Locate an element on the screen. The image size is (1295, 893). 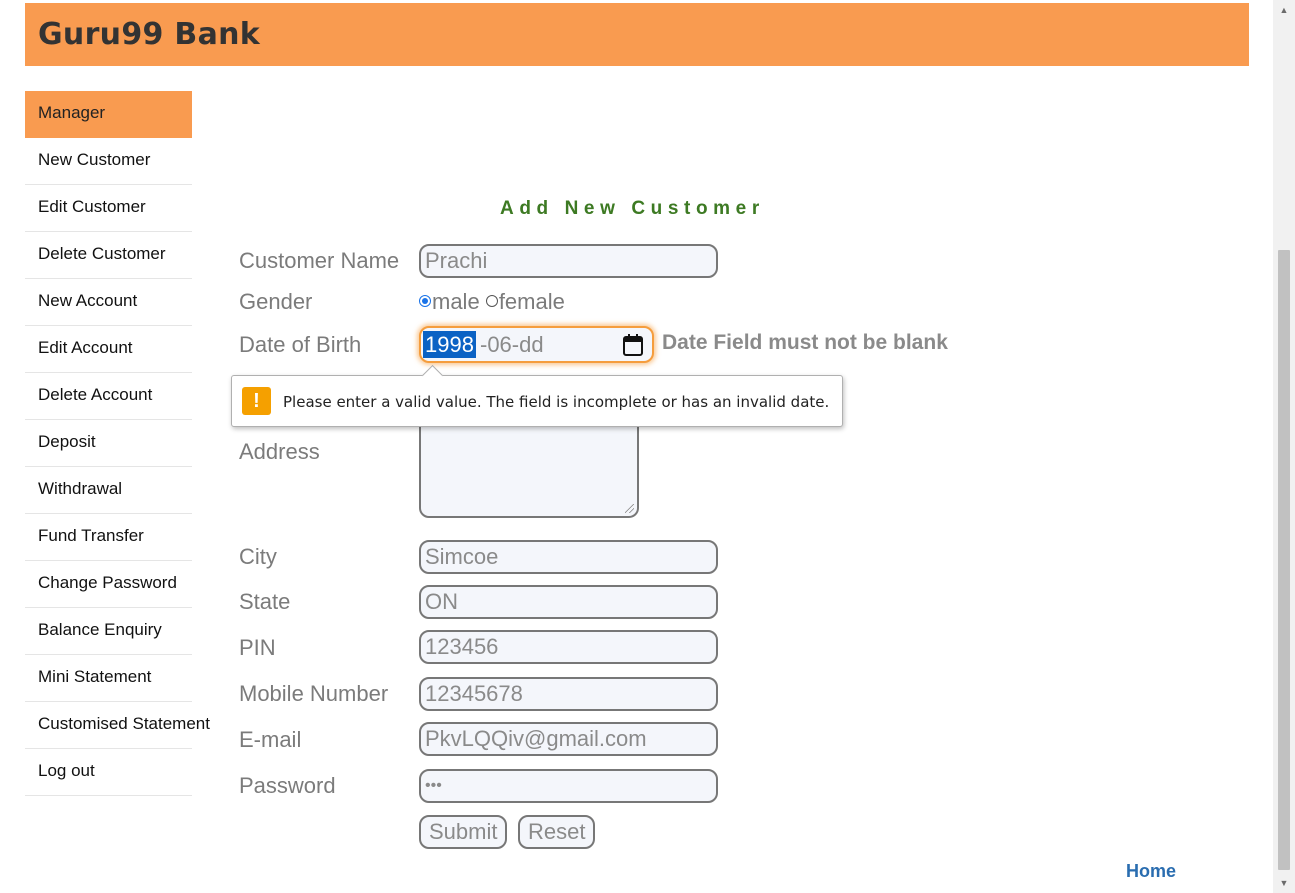
customer-name-input is located at coordinates (568, 261).